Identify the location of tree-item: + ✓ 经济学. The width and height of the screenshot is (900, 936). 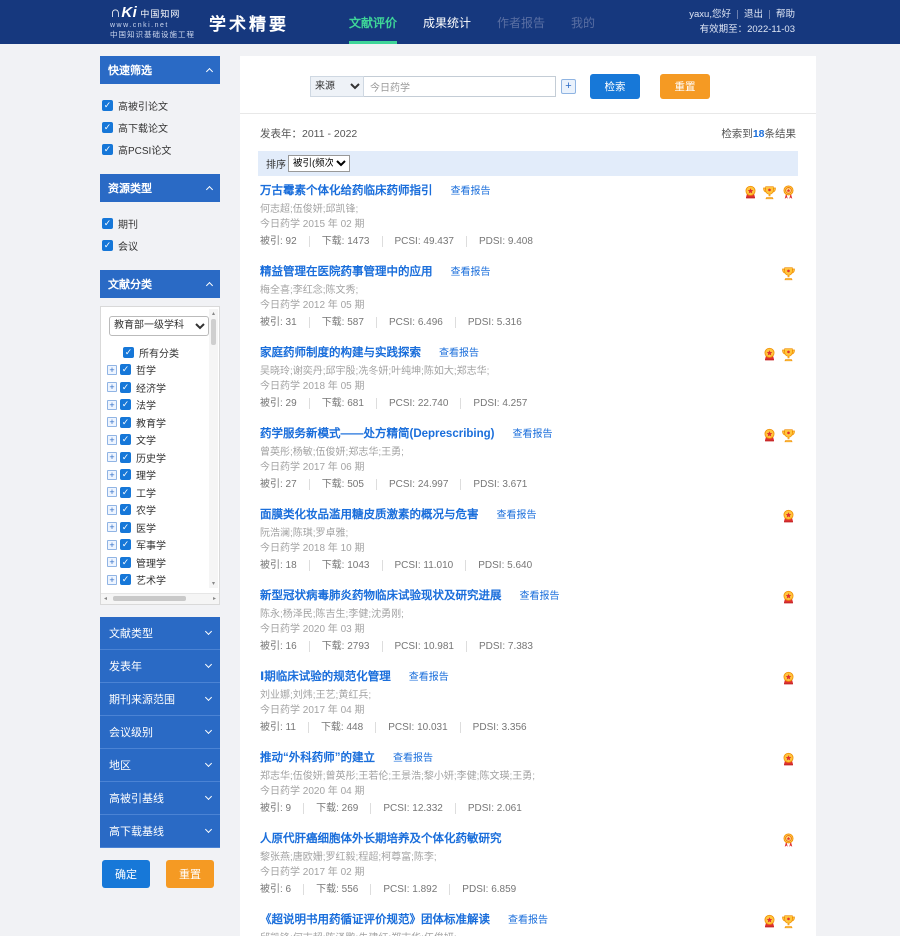
(157, 388).